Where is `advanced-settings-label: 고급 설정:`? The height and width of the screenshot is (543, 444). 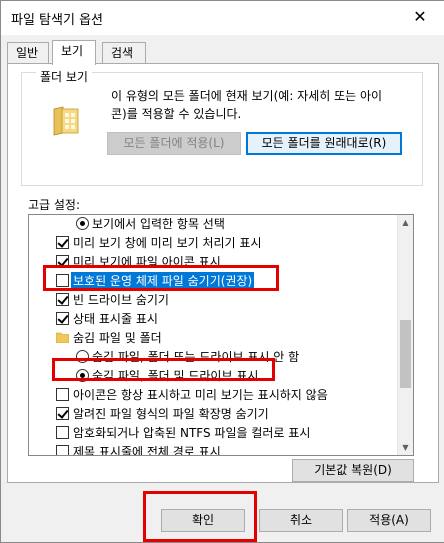
advanced-settings-label: 고급 설정: is located at coordinates (54, 205).